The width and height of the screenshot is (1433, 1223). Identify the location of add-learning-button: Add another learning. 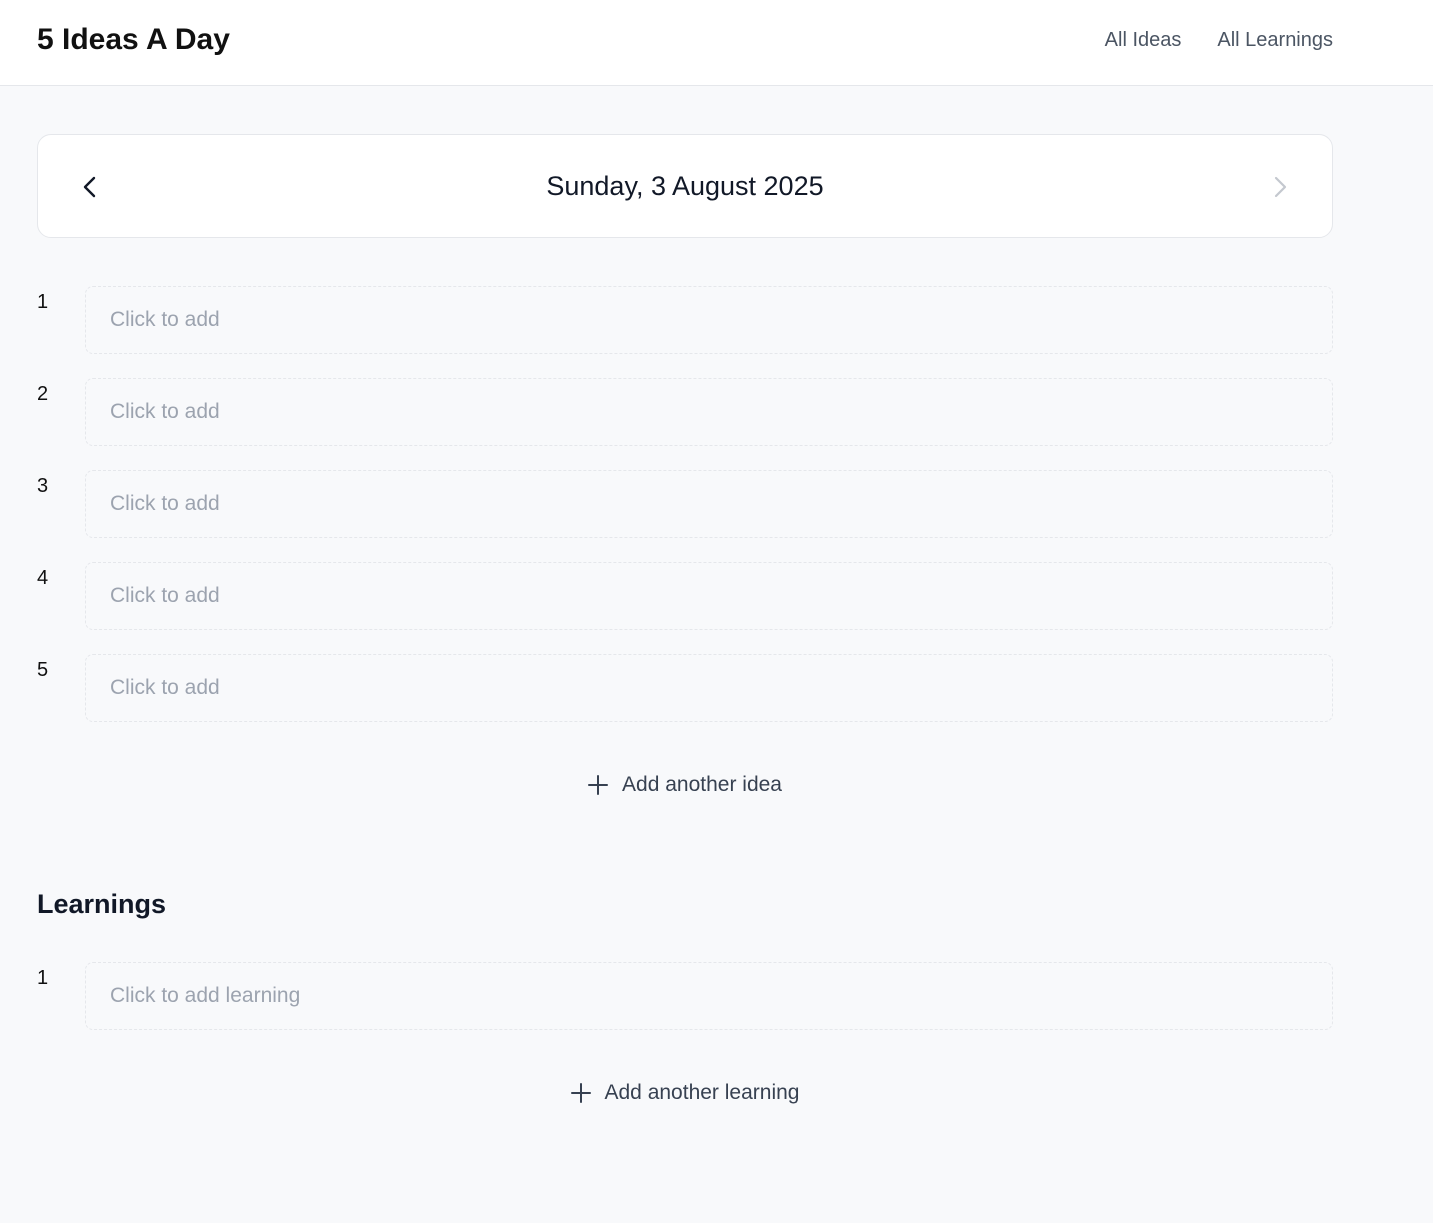
(685, 1093).